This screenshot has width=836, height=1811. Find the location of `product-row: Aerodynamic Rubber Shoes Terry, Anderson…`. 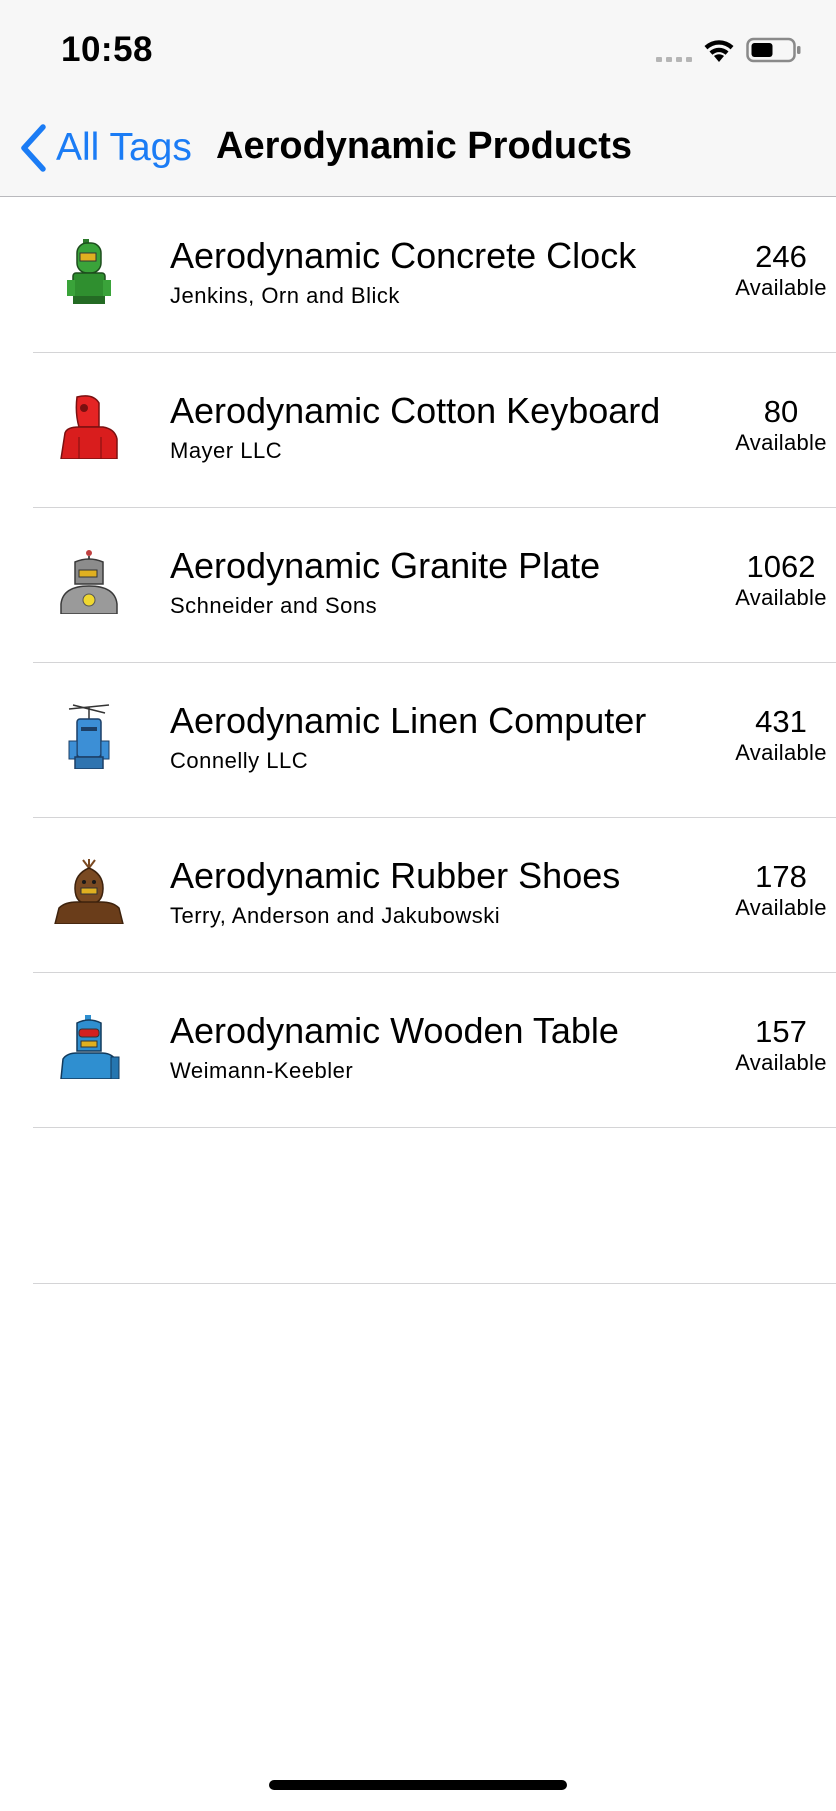

product-row: Aerodynamic Rubber Shoes Terry, Anderson… is located at coordinates (434, 895).